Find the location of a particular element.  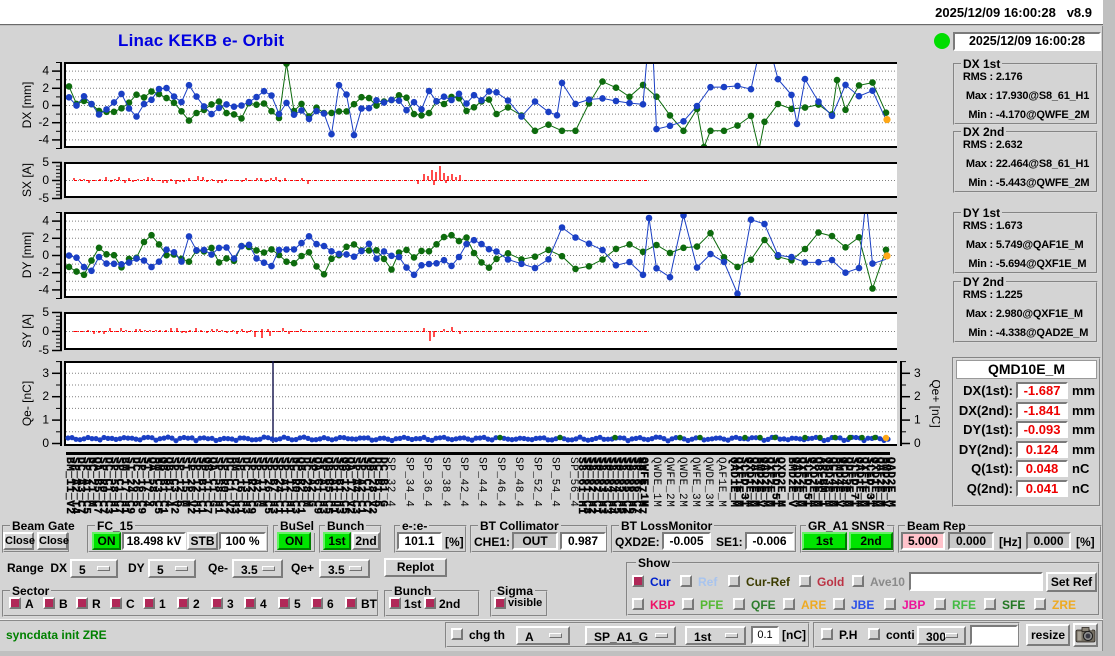

svg-text: QWFE_3M is located at coordinates (695, 482).